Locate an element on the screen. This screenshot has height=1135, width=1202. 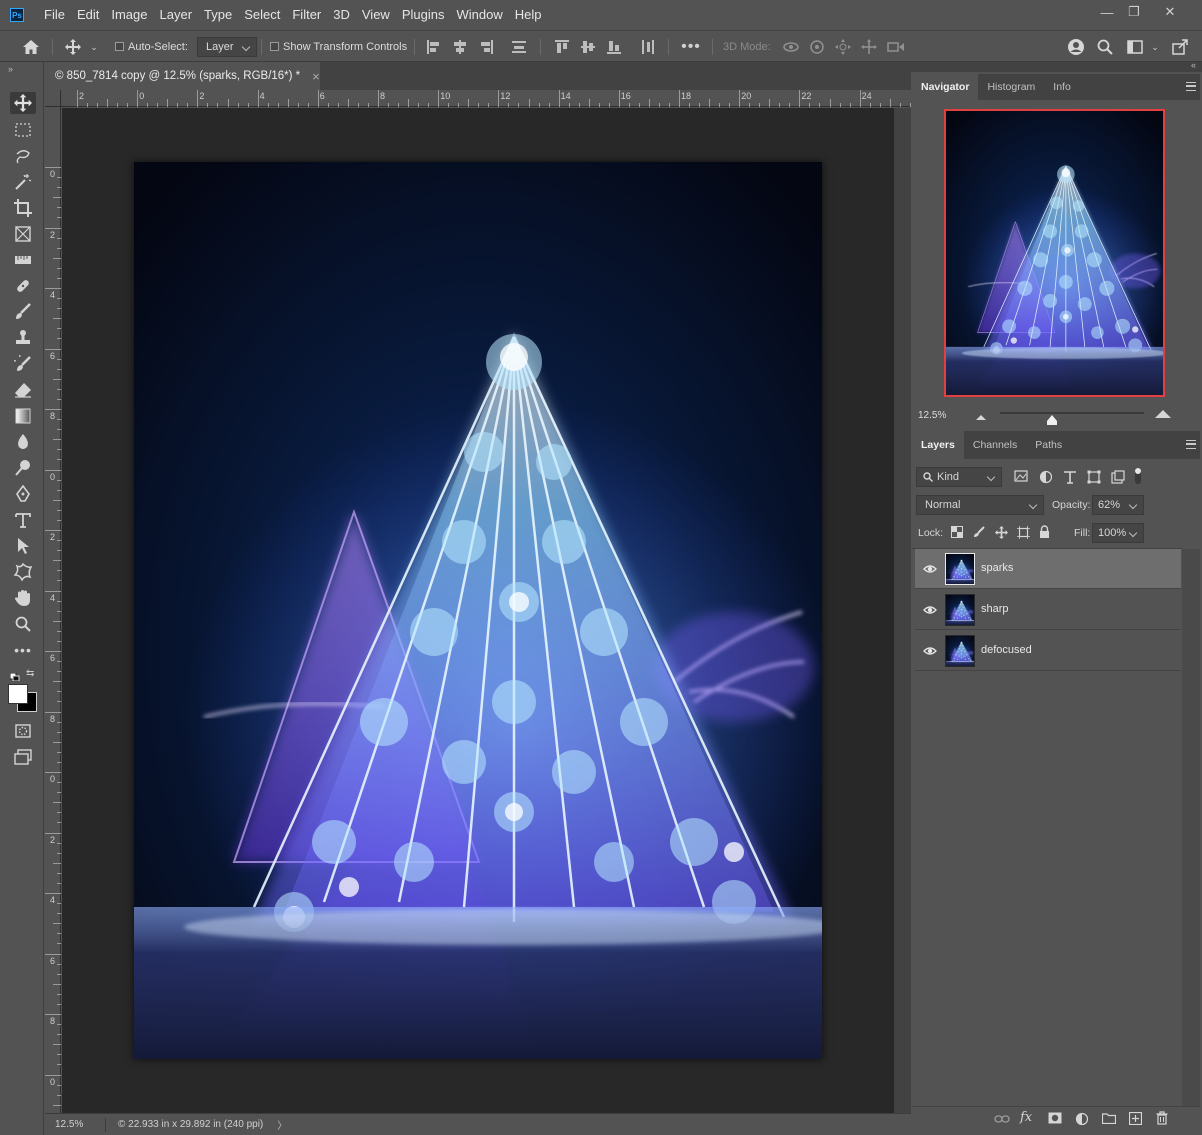
navigator-zoom-slider-thumb is located at coordinates (1052, 419).